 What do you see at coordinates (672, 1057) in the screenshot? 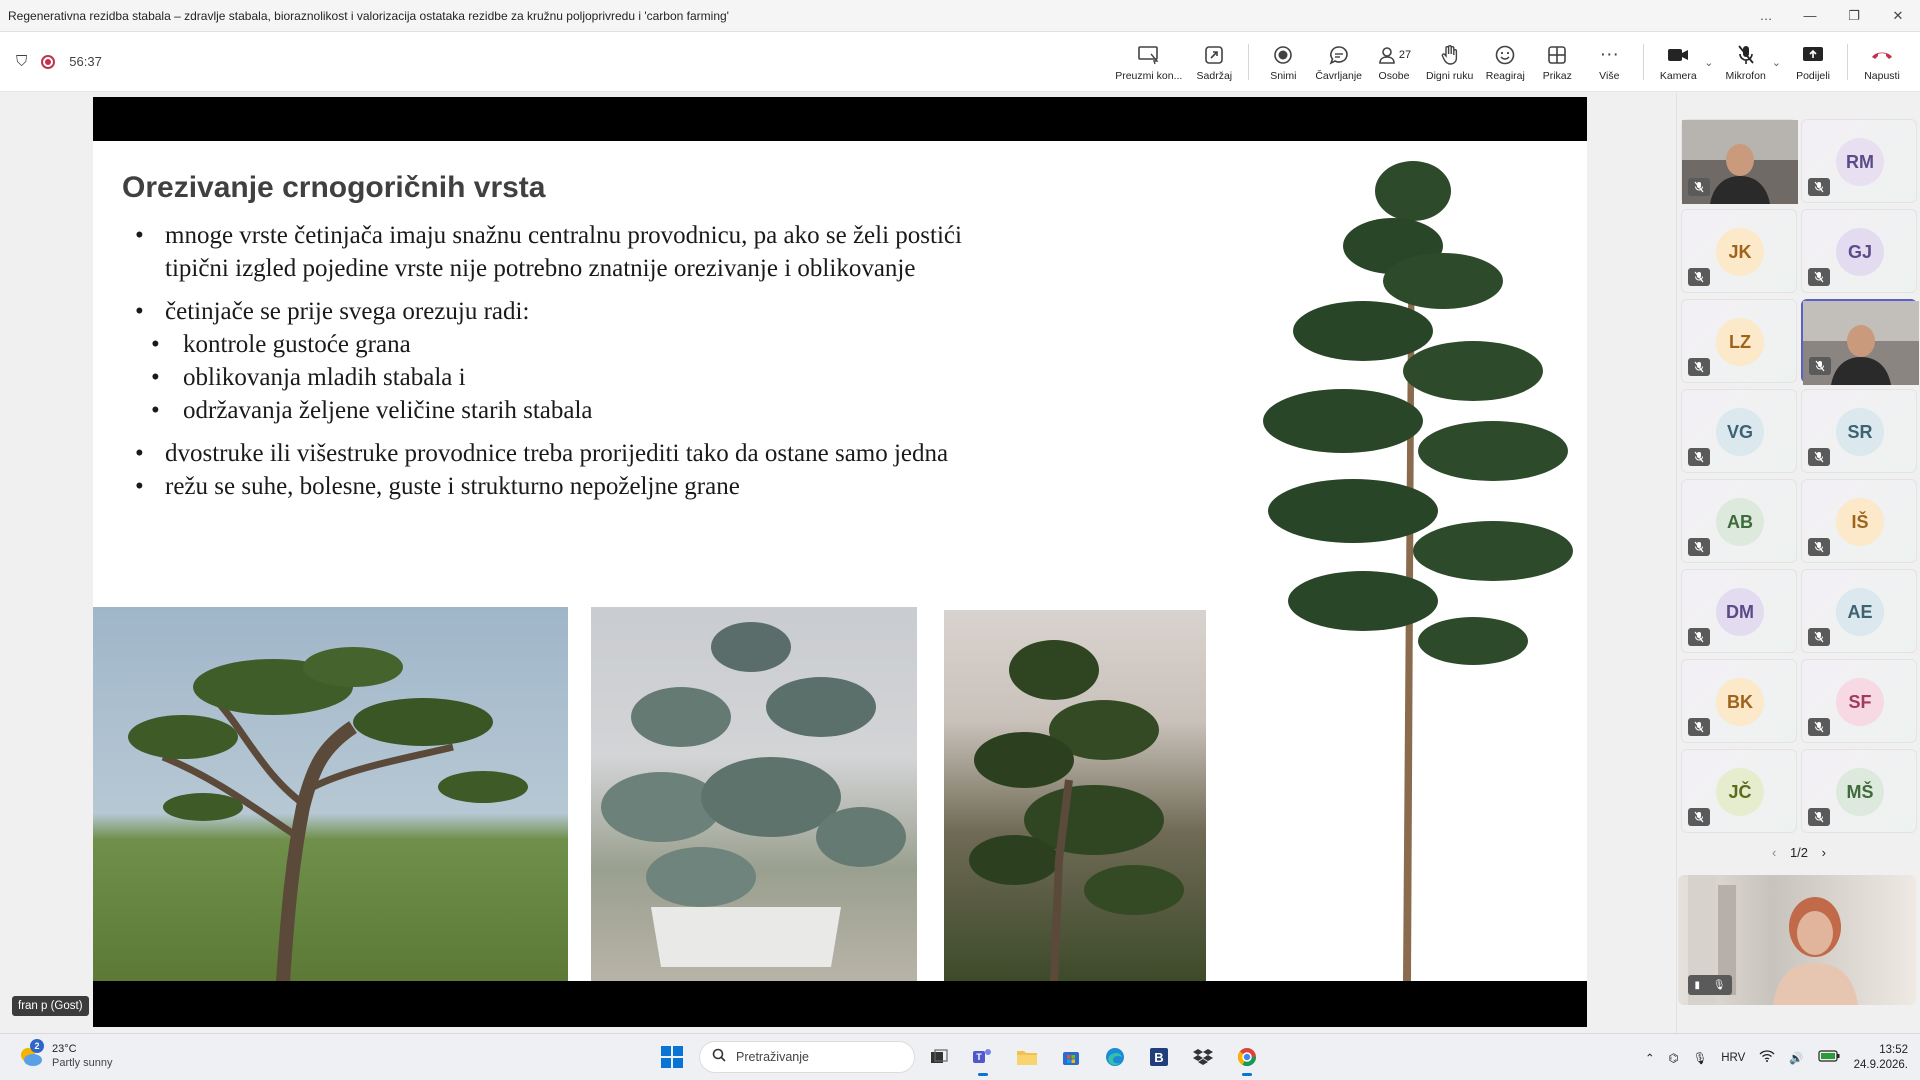
I see `windows-start-icon` at bounding box center [672, 1057].